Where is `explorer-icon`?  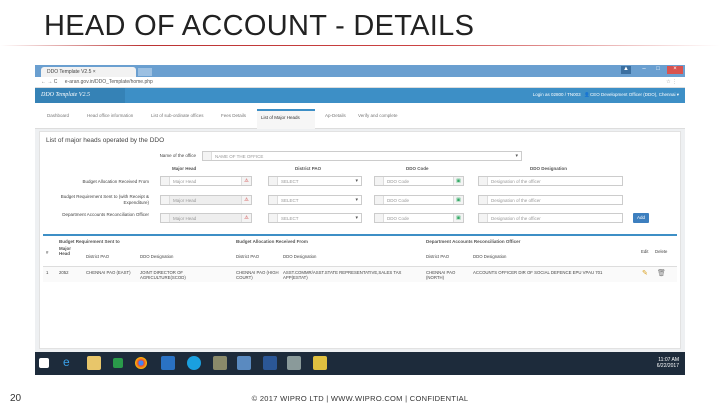
explorer-icon is located at coordinates (94, 363).